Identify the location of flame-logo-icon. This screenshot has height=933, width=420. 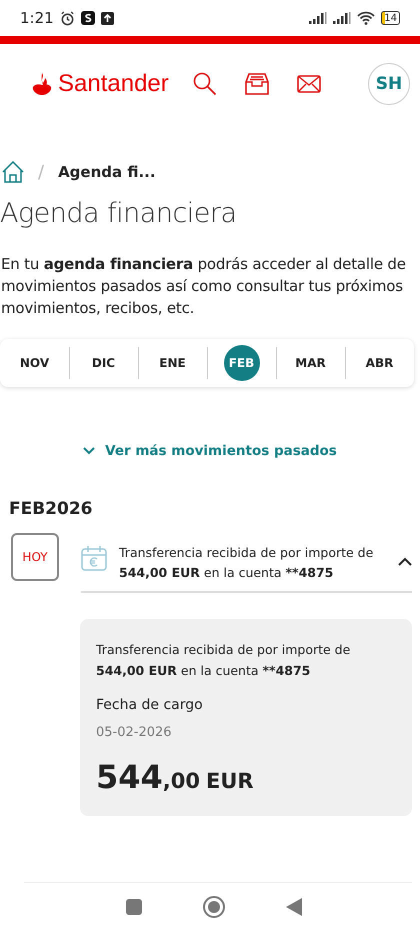
(42, 84).